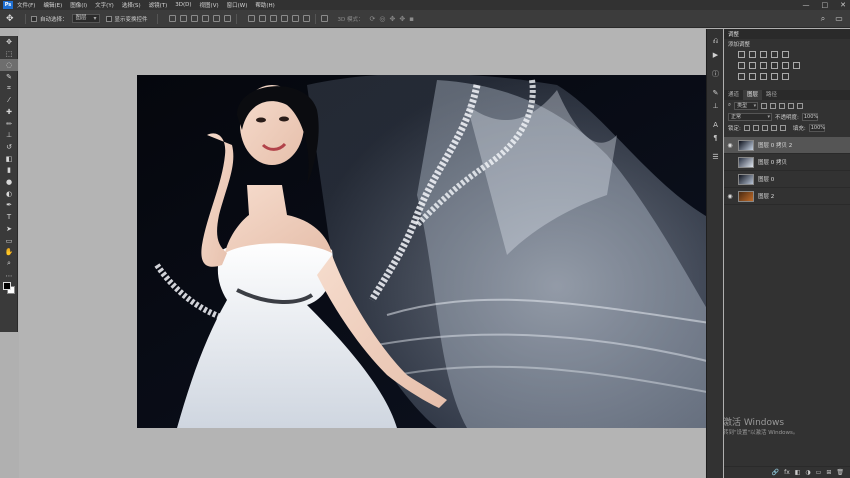 The image size is (850, 478). I want to click on filter-shape-icon, so click(791, 105).